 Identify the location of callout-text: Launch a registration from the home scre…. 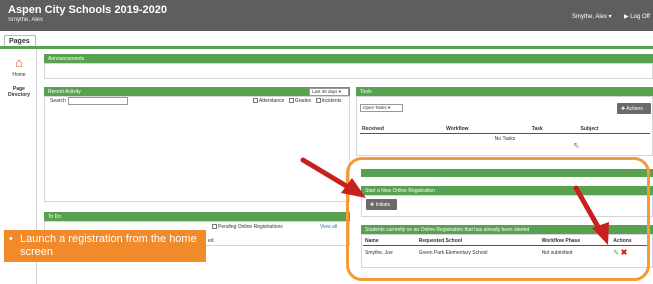
(108, 245).